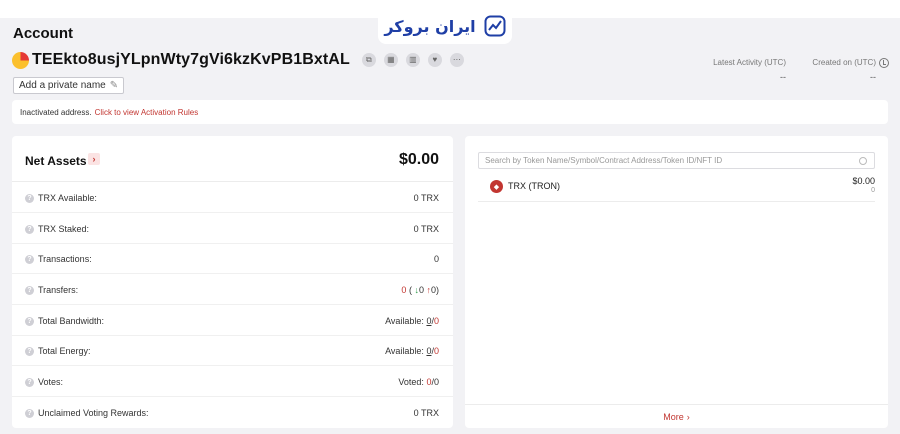  I want to click on rewards-row: ? Unclaimed Voting Rewards: 0 TRX, so click(232, 412).